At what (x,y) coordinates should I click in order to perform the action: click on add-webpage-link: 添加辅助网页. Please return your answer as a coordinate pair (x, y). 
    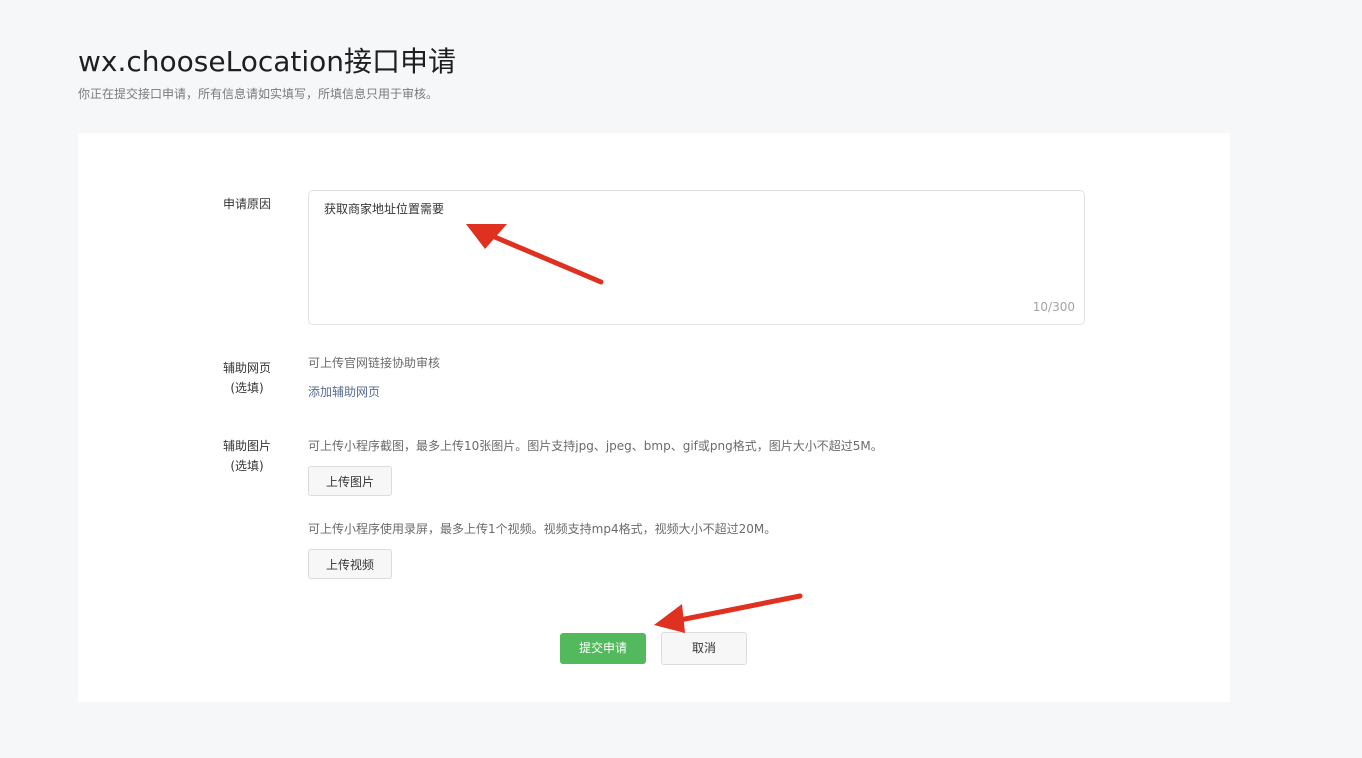
    Looking at the image, I should click on (344, 392).